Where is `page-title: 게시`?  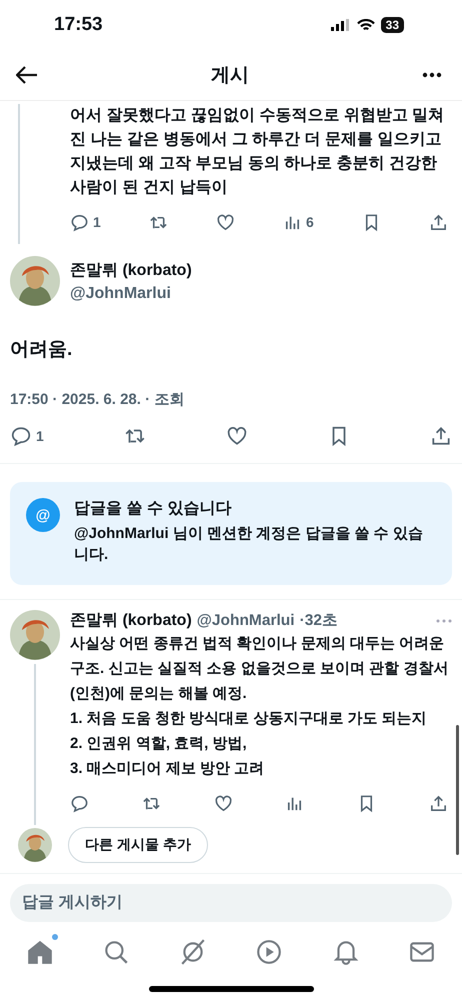 page-title: 게시 is located at coordinates (230, 76).